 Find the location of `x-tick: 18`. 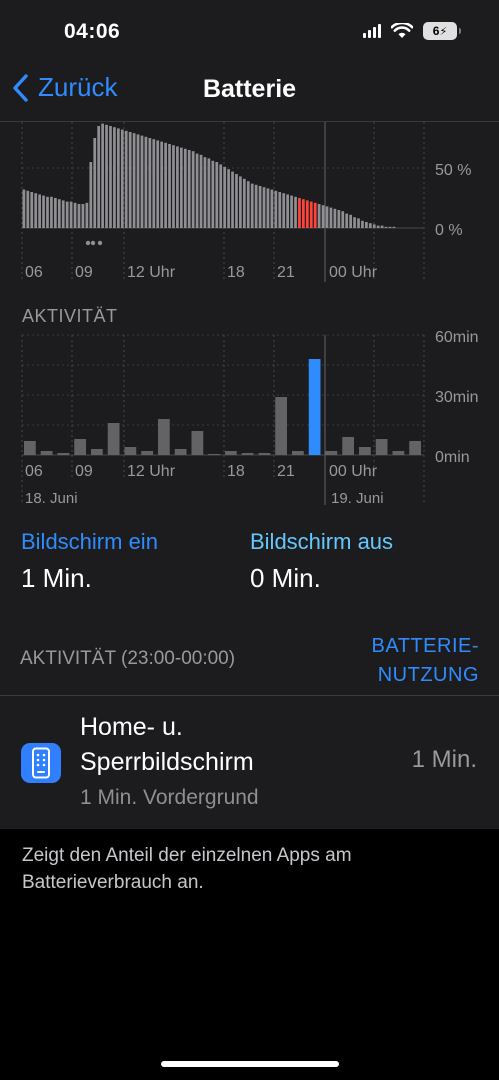

x-tick: 18 is located at coordinates (236, 471).